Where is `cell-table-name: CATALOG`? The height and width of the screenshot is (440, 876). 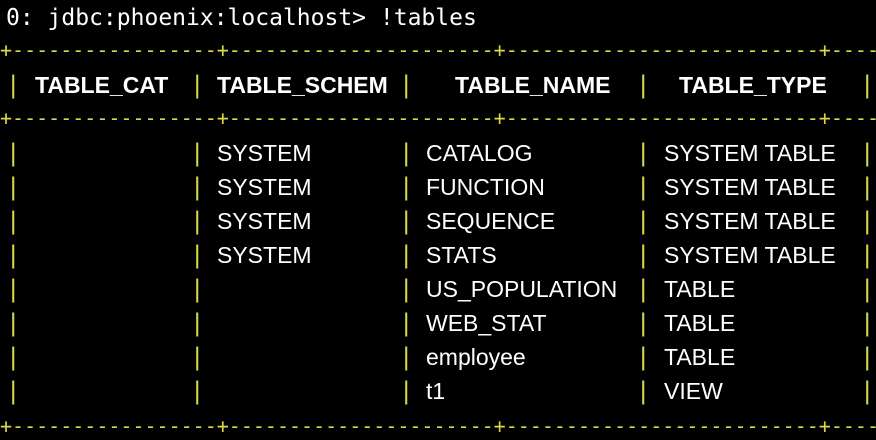 cell-table-name: CATALOG is located at coordinates (479, 153).